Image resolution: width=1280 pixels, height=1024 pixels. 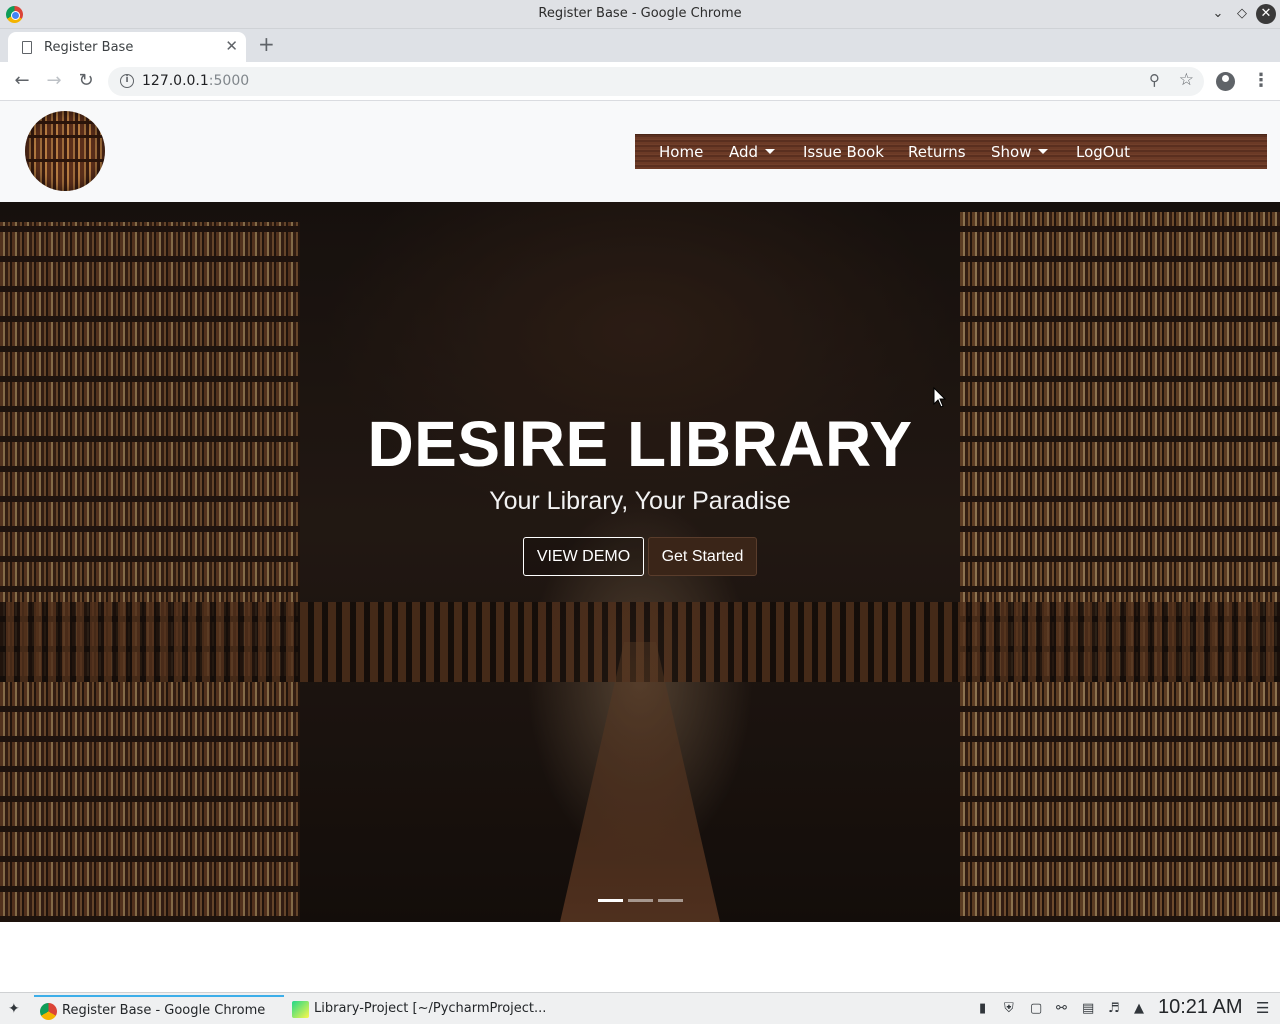 I want to click on bookmark-star-icon: ☆, so click(x=1186, y=80).